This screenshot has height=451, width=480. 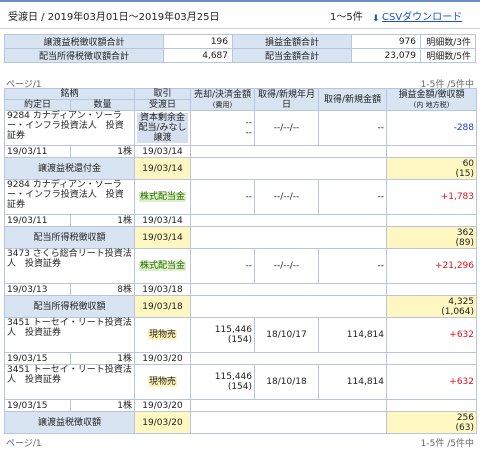 What do you see at coordinates (37, 105) in the screenshot?
I see `col-yakujo: 約定日` at bounding box center [37, 105].